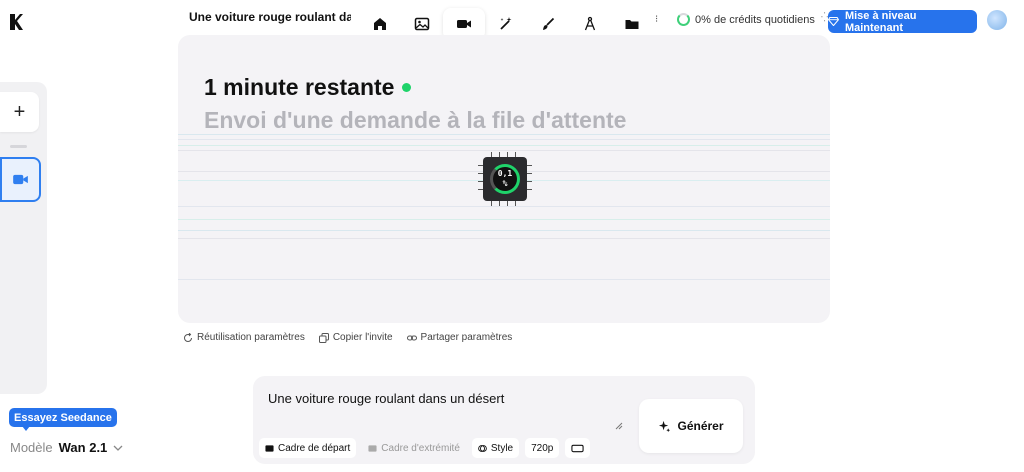  I want to click on daily-credits: 0% de crédits quotidiens, so click(746, 19).